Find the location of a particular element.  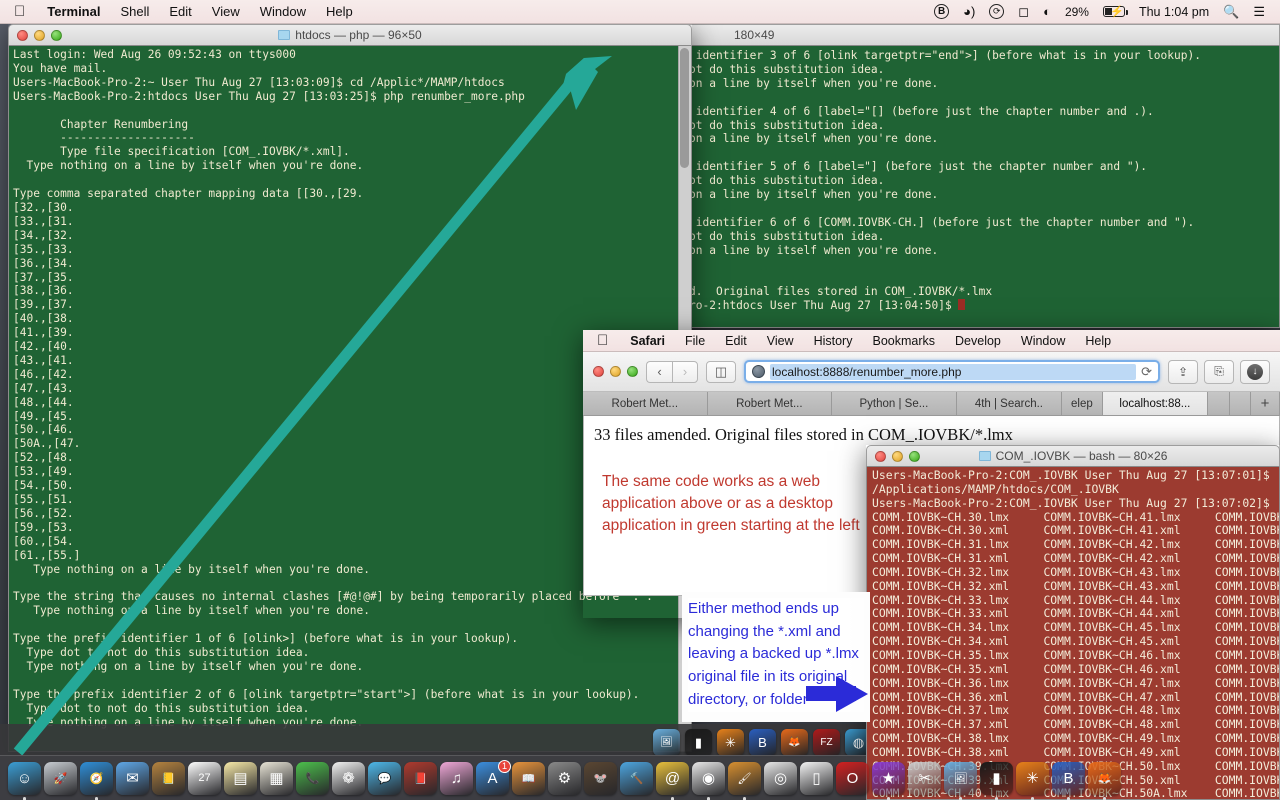

dock-icon-dictionary: 📕 is located at coordinates (420, 778).